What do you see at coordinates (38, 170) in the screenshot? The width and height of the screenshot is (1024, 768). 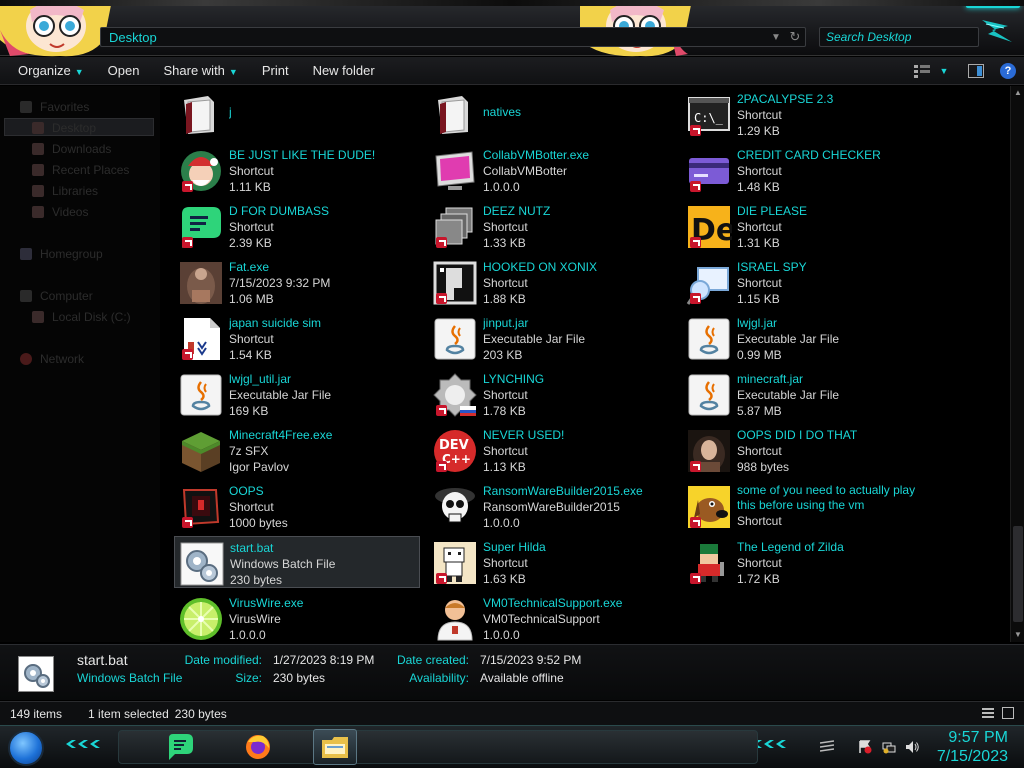 I see `recent-places-icon` at bounding box center [38, 170].